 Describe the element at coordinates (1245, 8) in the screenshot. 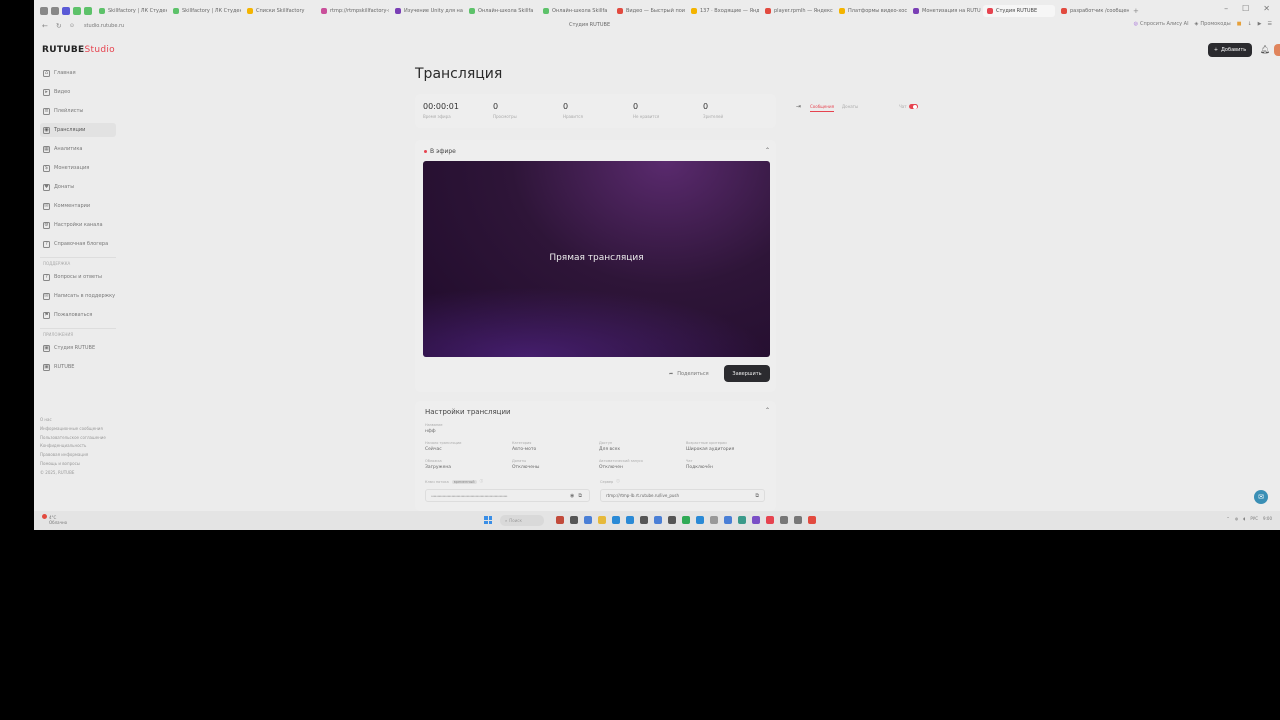

I see `maximize-icon: ☐` at that location.